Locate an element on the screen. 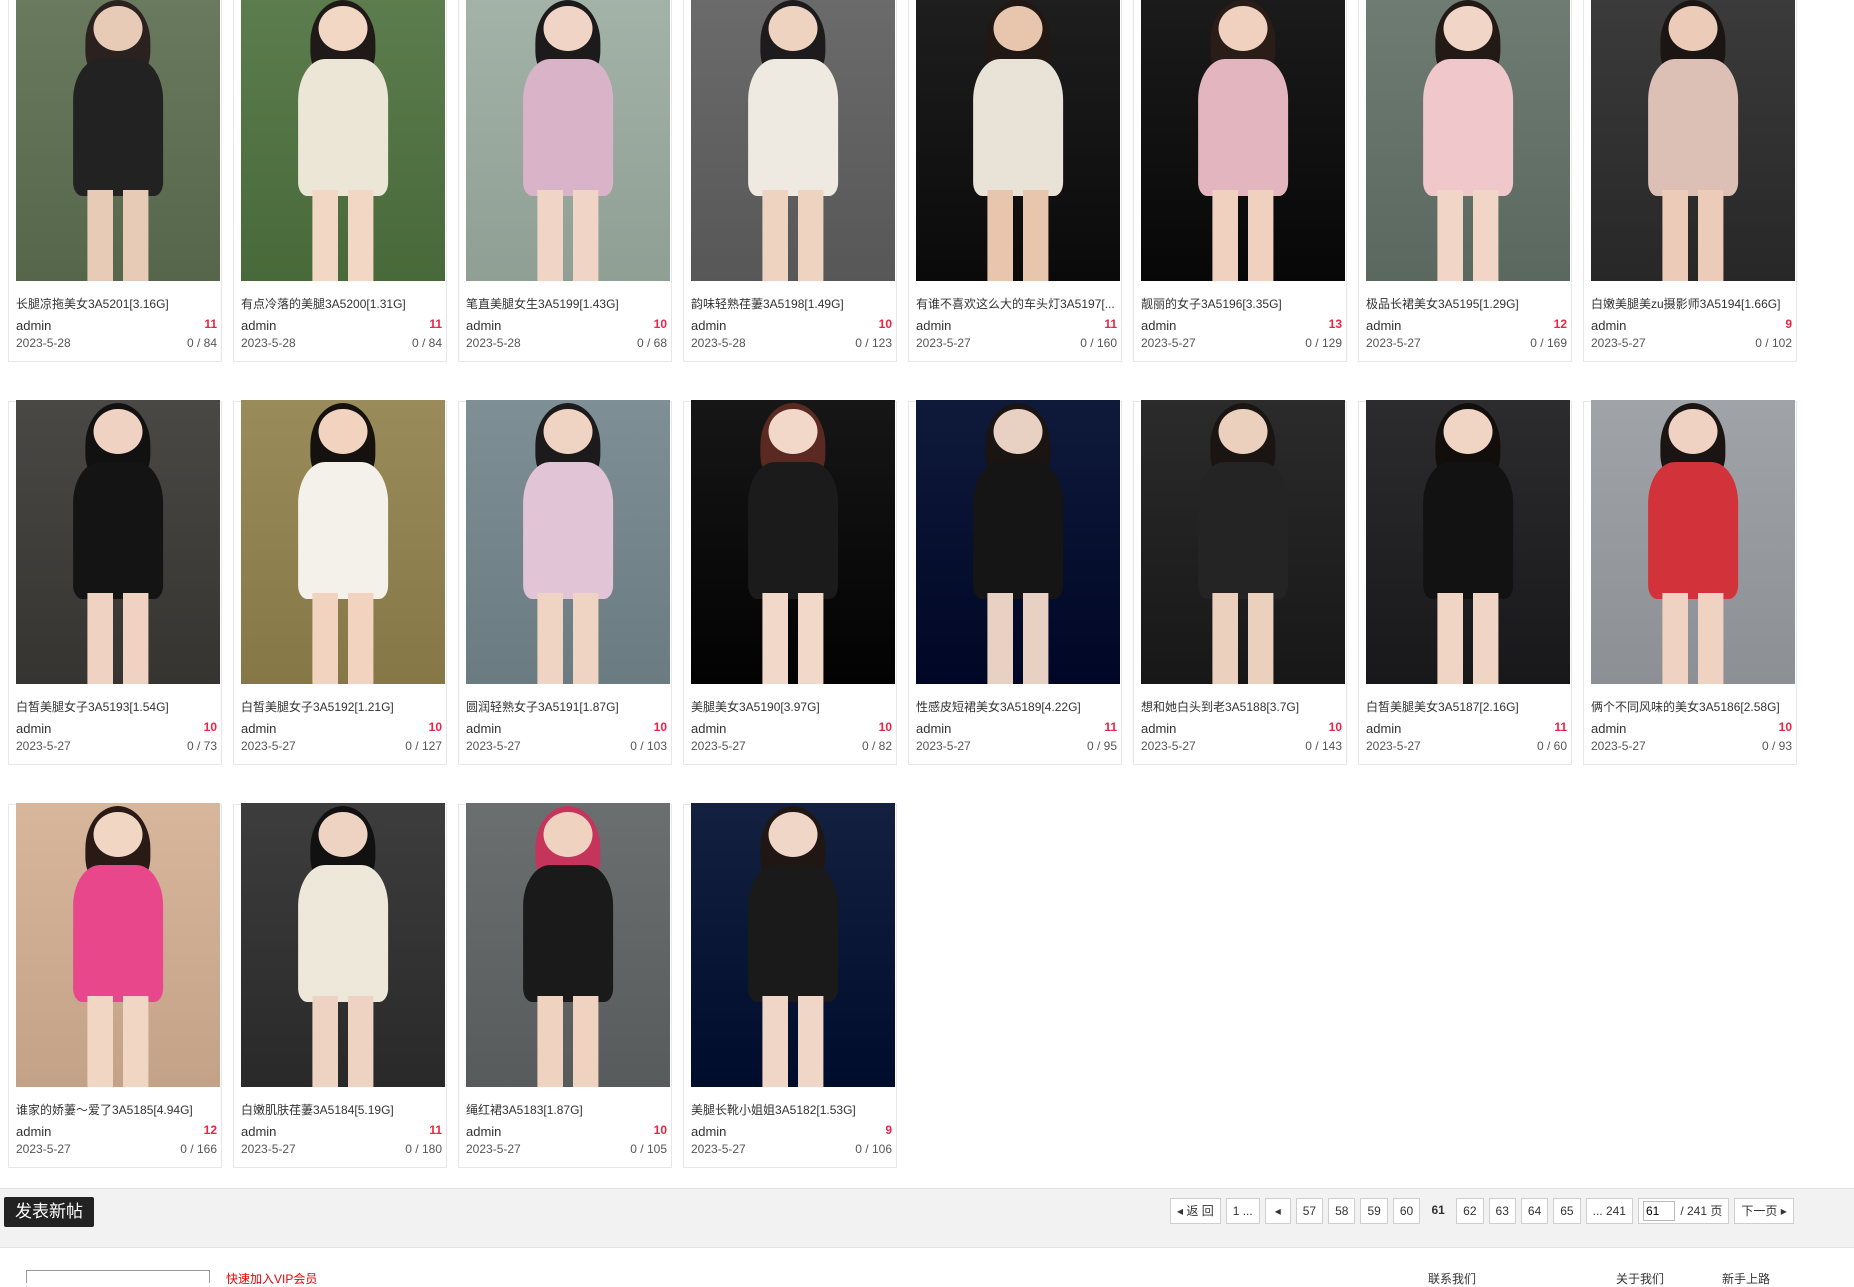 The height and width of the screenshot is (1287, 1854). thread-card: 美腿美女3A5190[3.97G] admin 10 2023-5-27 0 / 82 is located at coordinates (790, 582).